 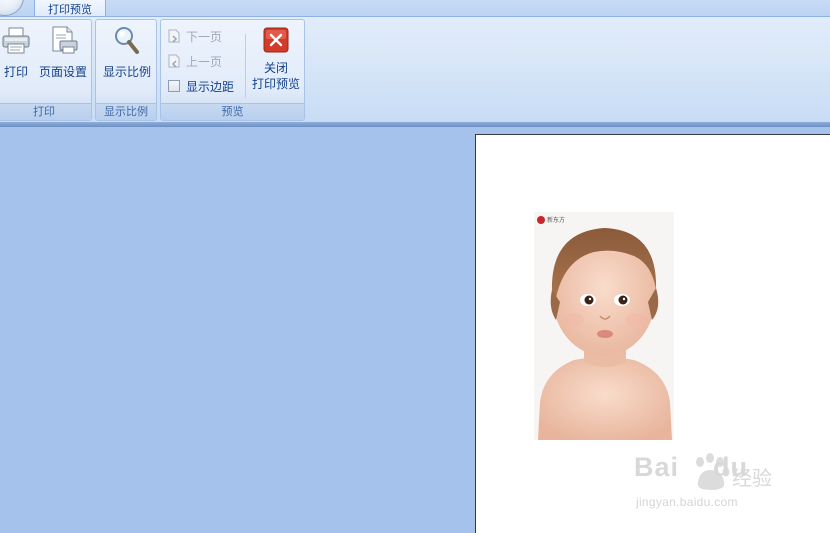 I want to click on print-button: 打印, so click(x=16, y=52).